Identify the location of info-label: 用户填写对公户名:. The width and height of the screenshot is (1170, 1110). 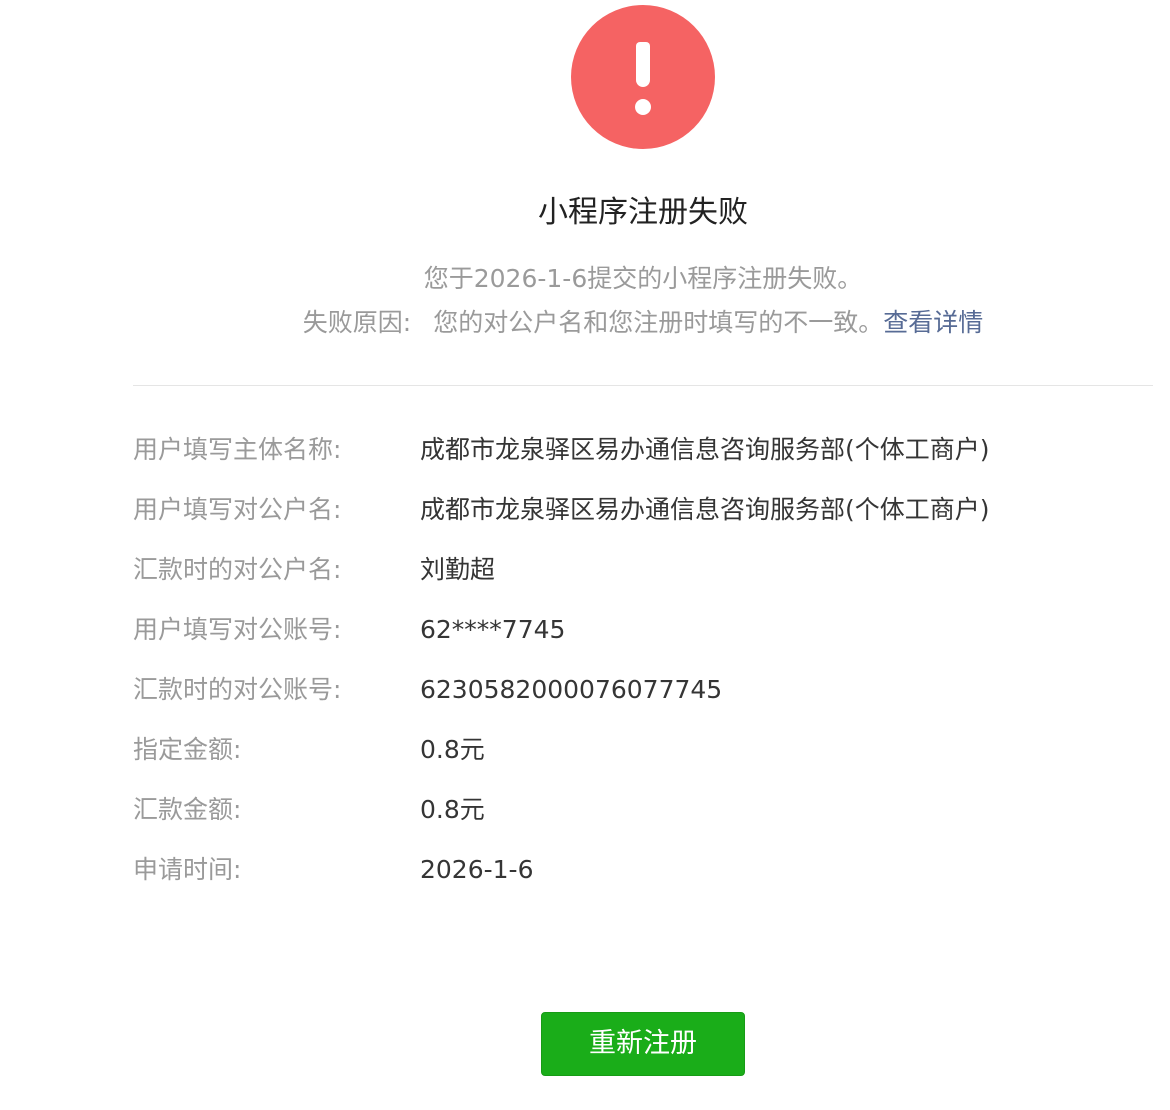
(237, 509).